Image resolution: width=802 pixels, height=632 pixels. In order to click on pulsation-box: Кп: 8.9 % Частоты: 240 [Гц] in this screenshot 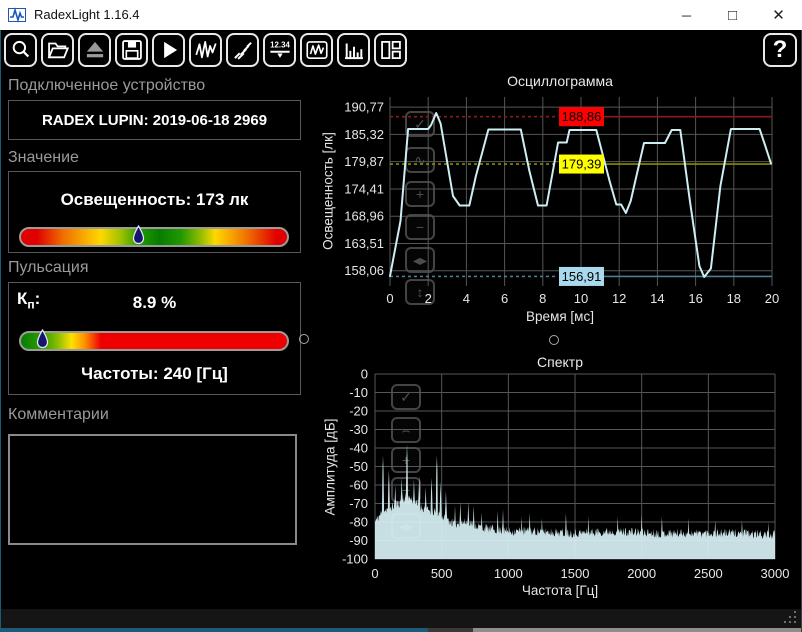, I will do `click(154, 338)`.